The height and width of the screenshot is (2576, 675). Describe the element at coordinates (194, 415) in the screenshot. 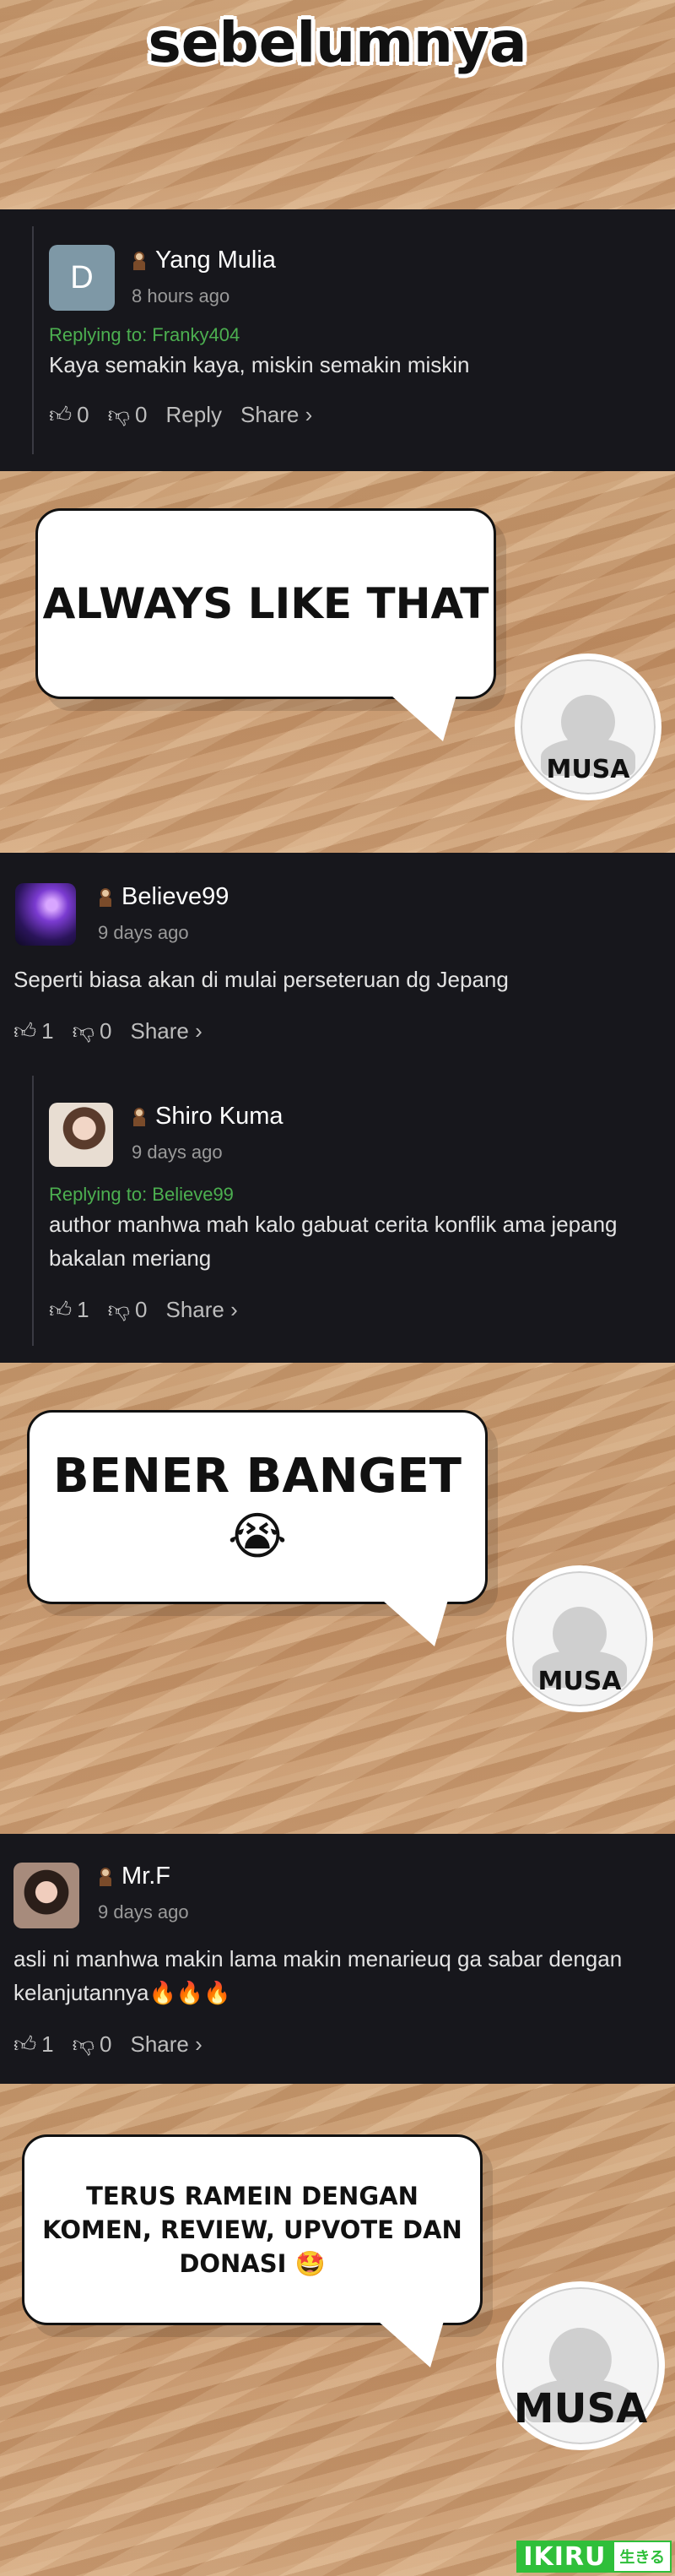

I see `reply-button: Reply` at that location.